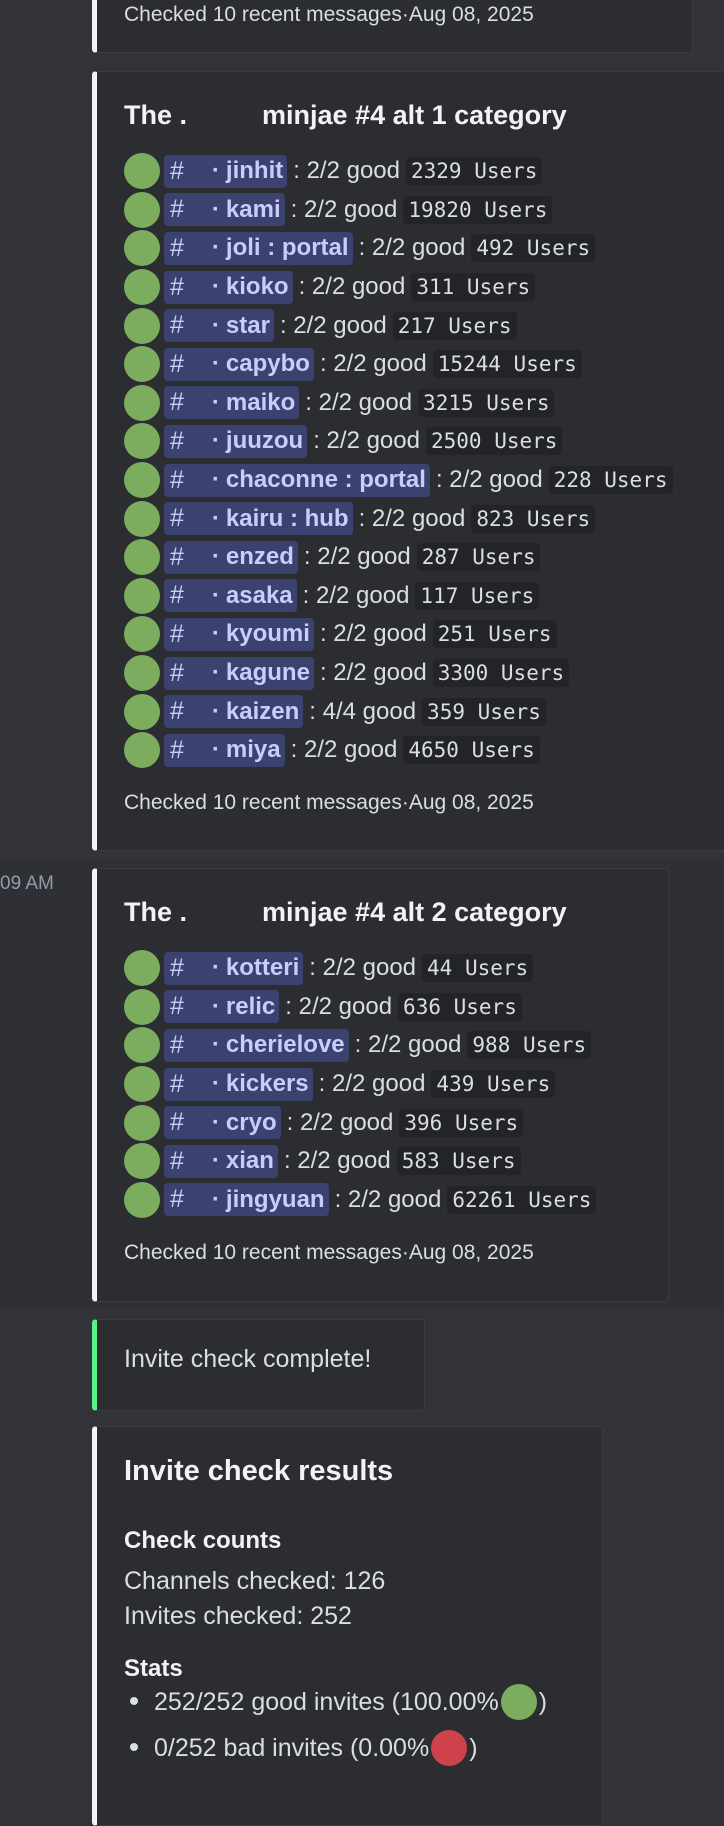 This screenshot has width=724, height=1826. I want to click on channel-mention: # · kyoumi, so click(239, 634).